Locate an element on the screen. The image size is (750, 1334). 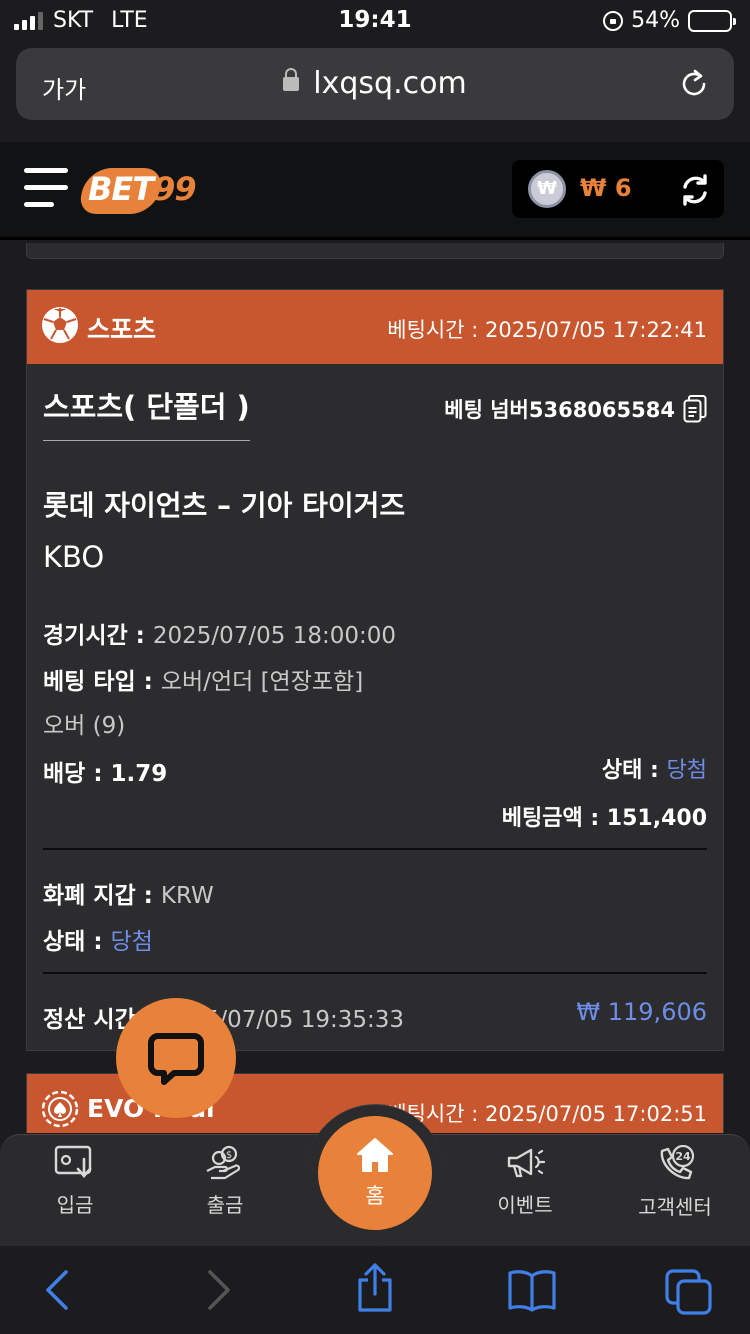
status-row: 상태 : 당첨 is located at coordinates (654, 768).